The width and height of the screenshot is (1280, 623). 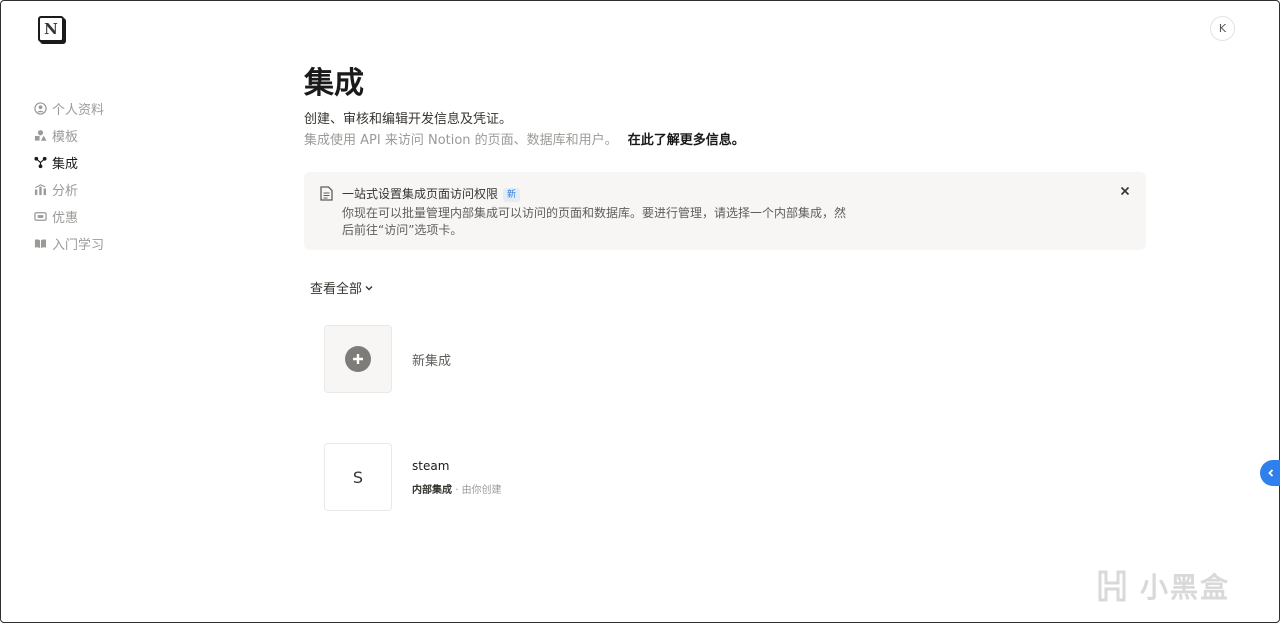 I want to click on chevron-left-icon, so click(x=1271, y=473).